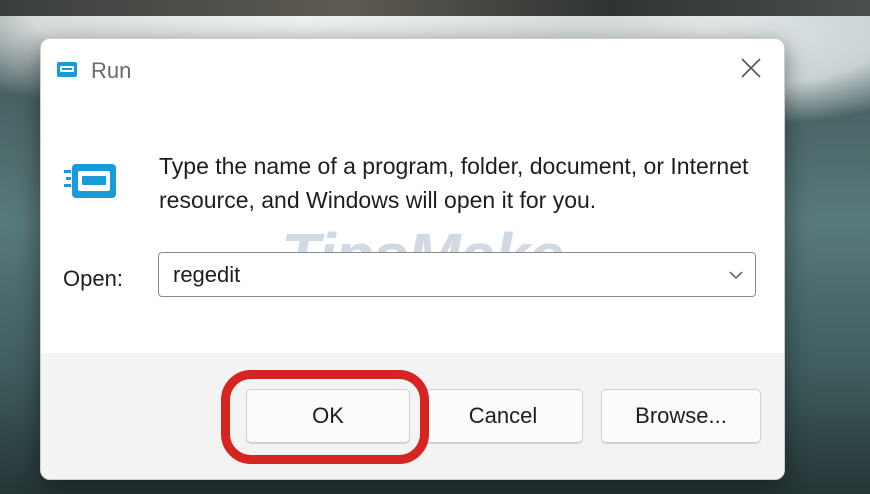 The width and height of the screenshot is (870, 494). Describe the element at coordinates (435, 8) in the screenshot. I see `desktop-background` at that location.